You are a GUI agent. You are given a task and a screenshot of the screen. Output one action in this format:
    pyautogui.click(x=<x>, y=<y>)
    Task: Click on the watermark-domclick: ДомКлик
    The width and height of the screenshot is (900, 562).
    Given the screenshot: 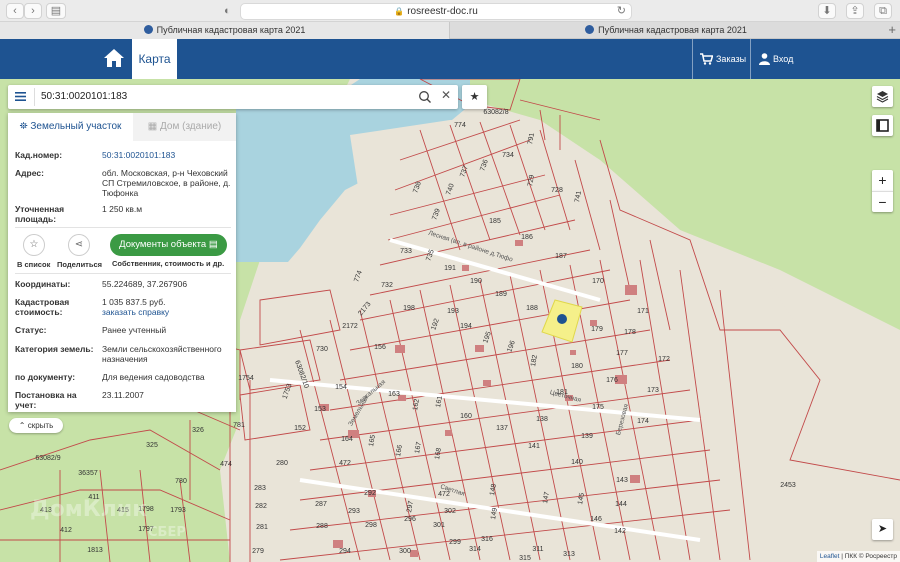 What is the action you would take?
    pyautogui.click(x=89, y=509)
    